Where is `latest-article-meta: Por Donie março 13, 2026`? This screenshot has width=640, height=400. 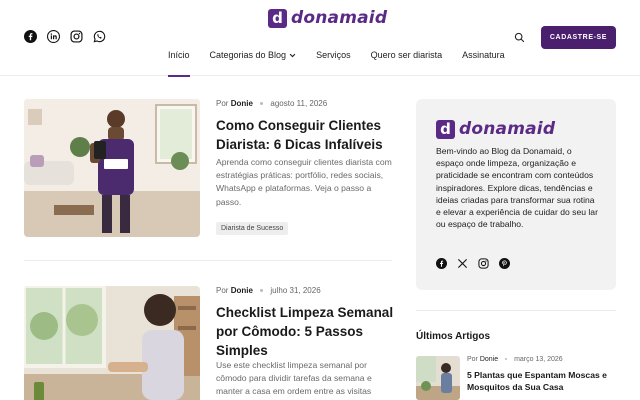
latest-article-meta: Por Donie março 13, 2026 is located at coordinates (515, 359).